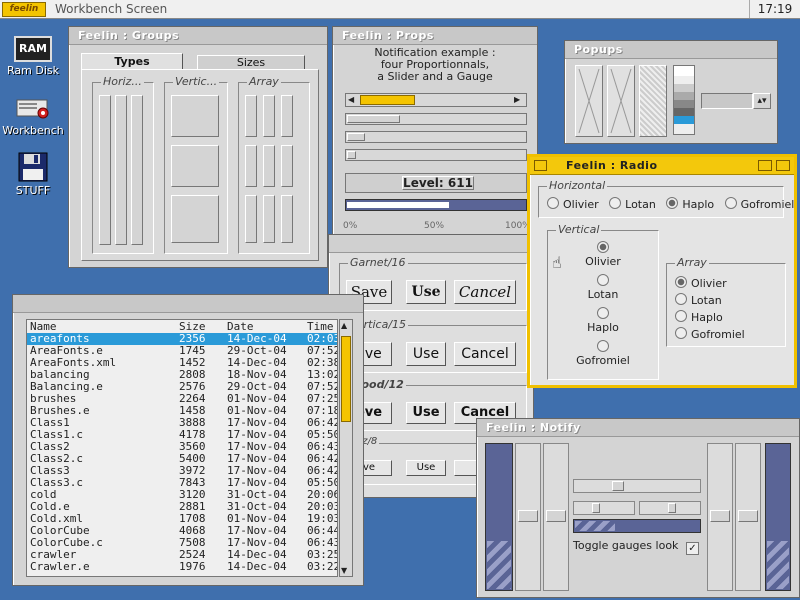  I want to click on clock: 17:19, so click(774, 9).